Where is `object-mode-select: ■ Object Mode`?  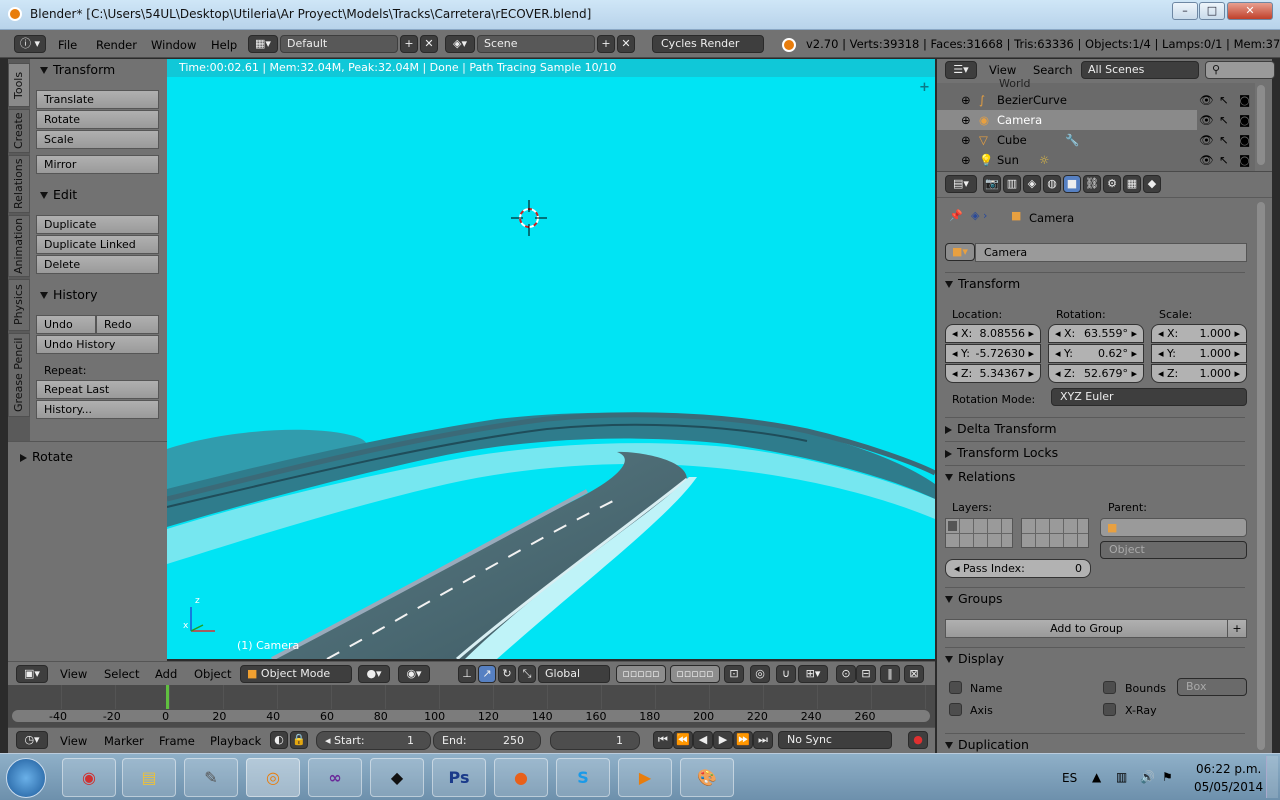
object-mode-select: ■ Object Mode is located at coordinates (296, 674).